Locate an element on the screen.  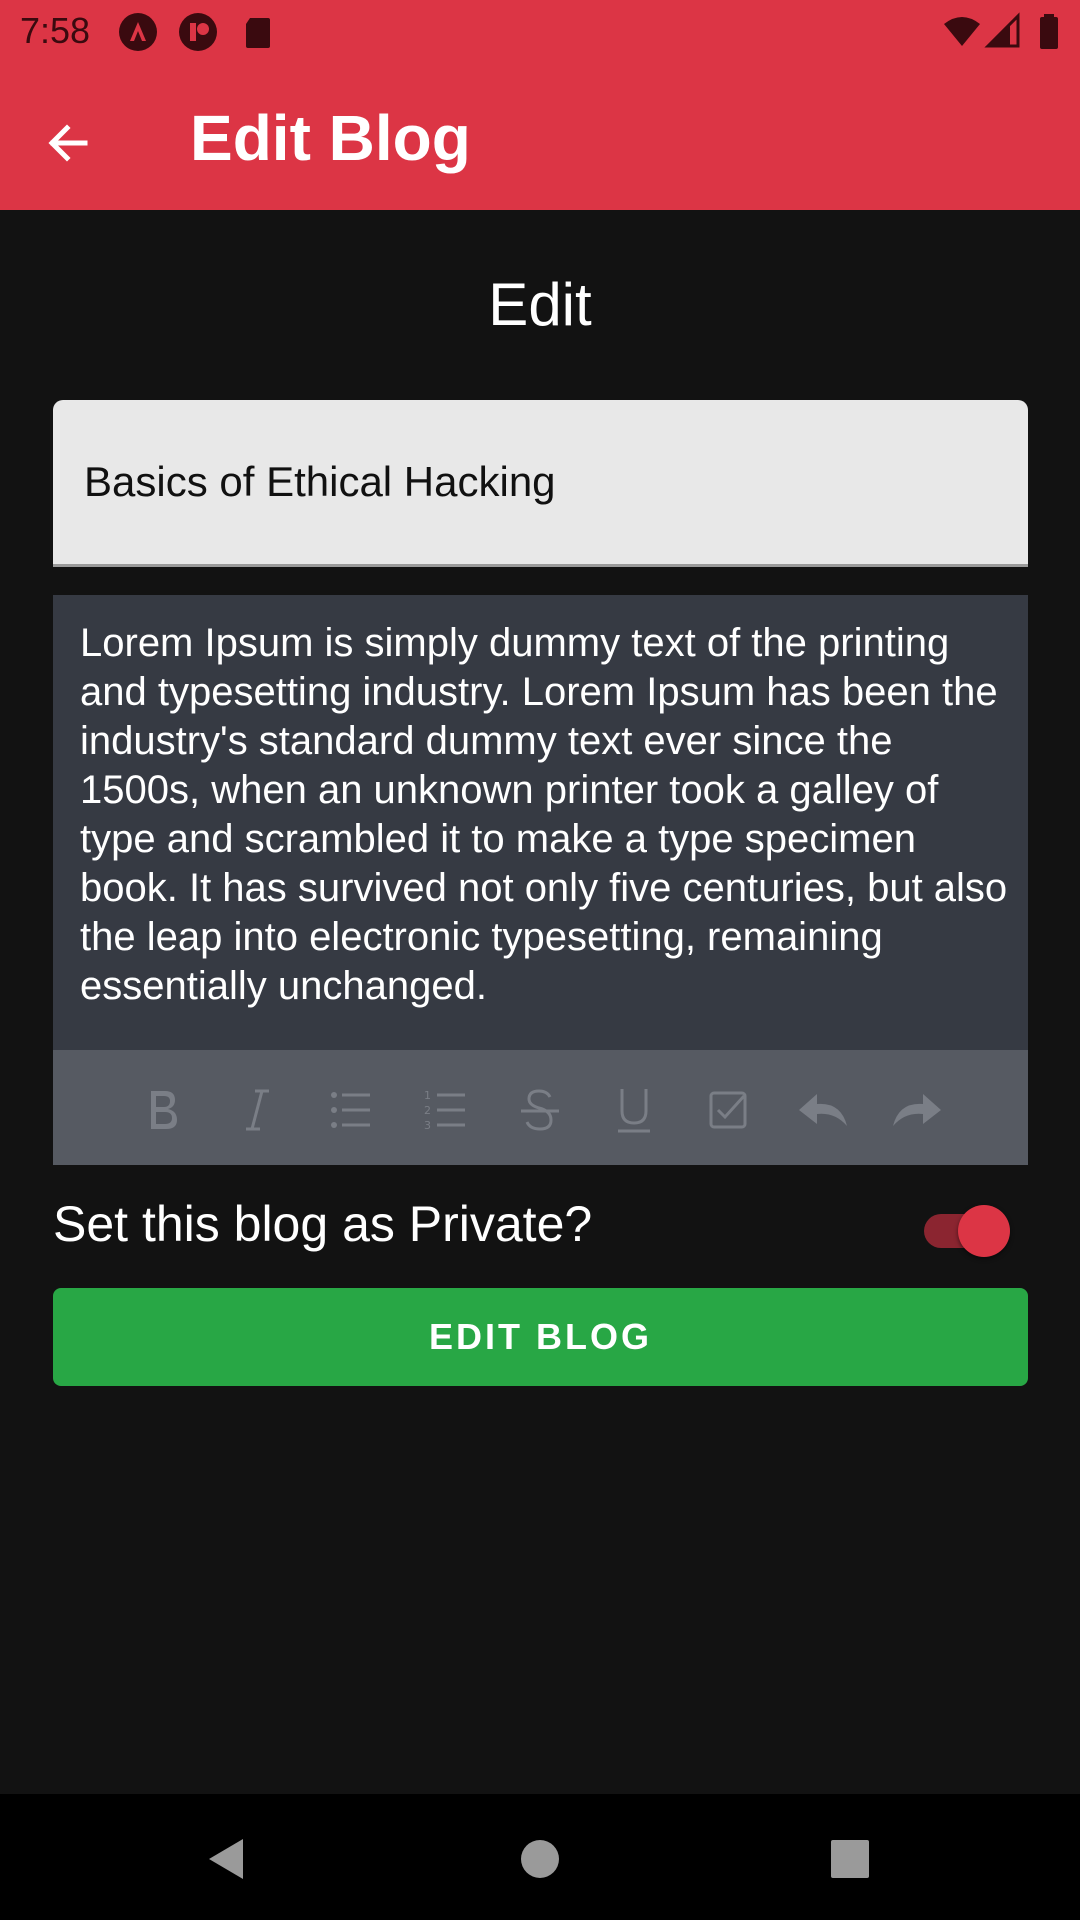
status-time: 7:58 is located at coordinates (55, 30).